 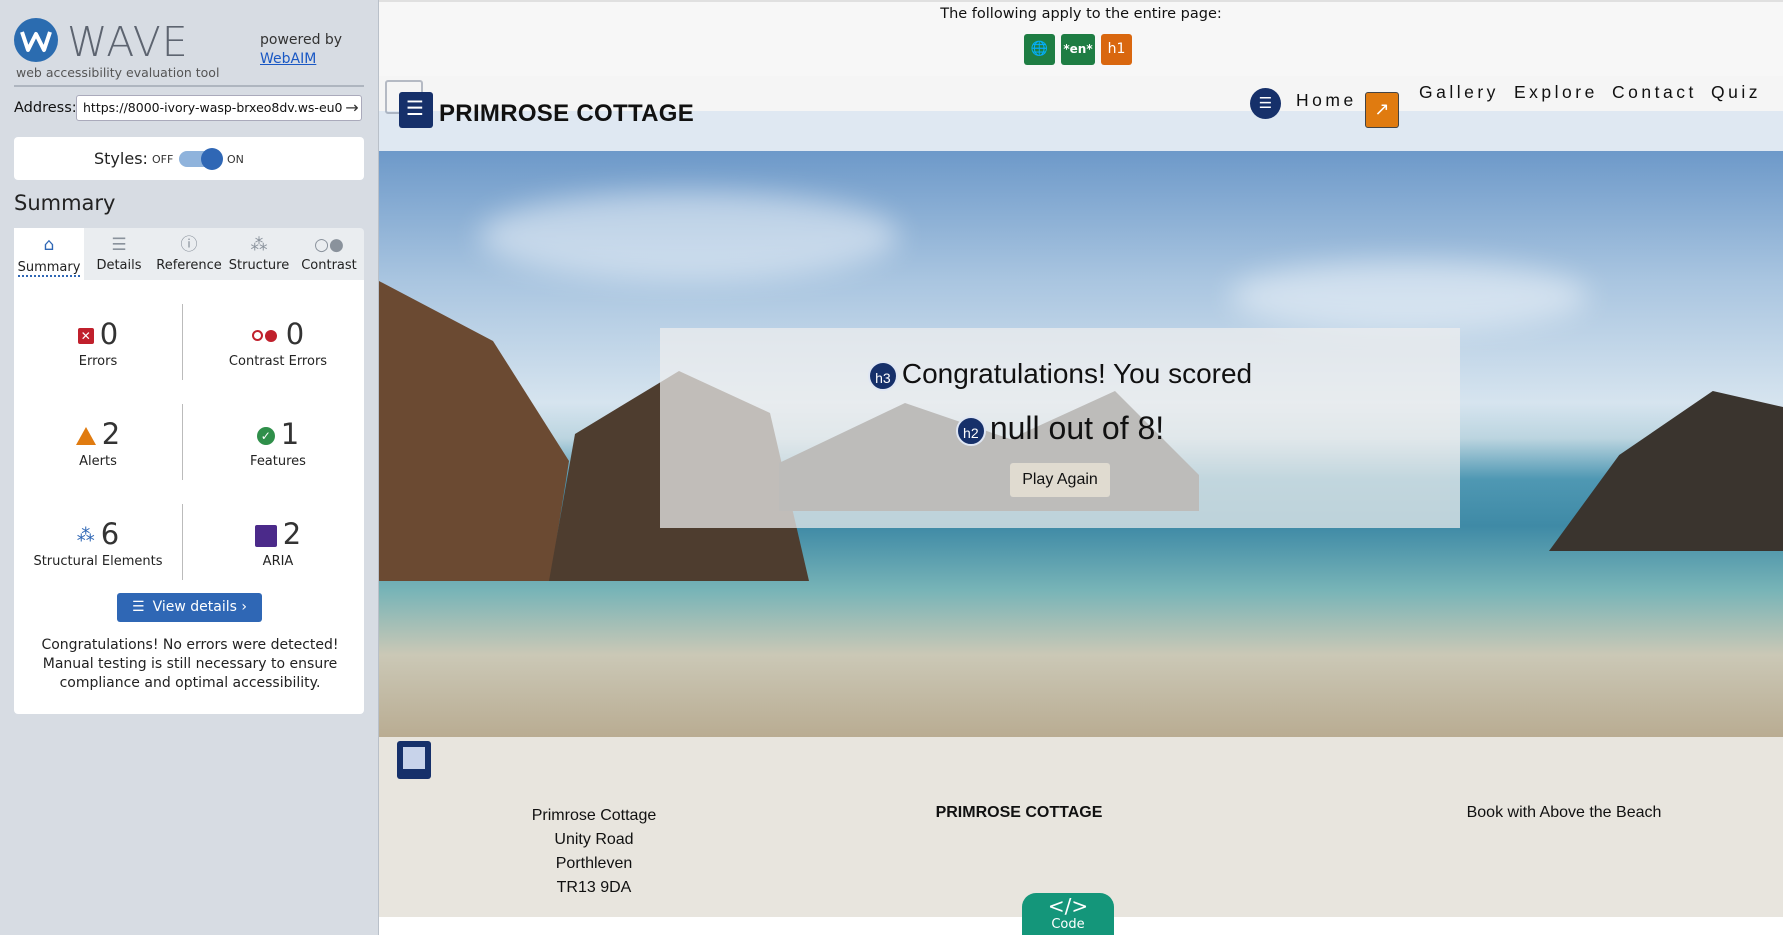 I want to click on site-brand: PRIMROSE COTTAGE, so click(x=566, y=114).